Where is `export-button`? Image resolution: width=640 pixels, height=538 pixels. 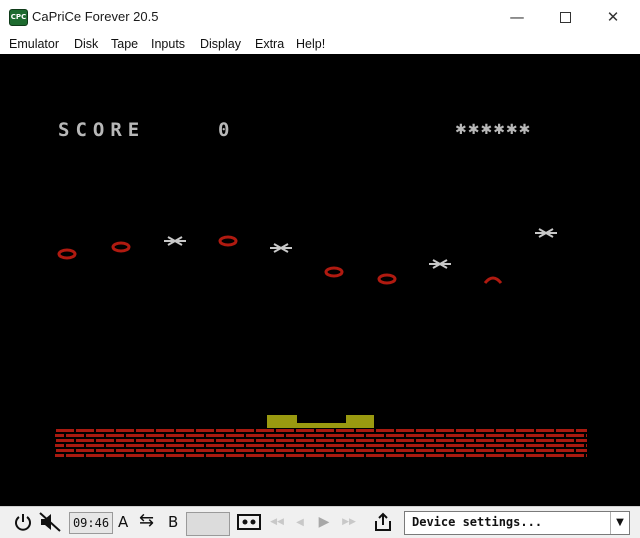
export-button is located at coordinates (383, 522).